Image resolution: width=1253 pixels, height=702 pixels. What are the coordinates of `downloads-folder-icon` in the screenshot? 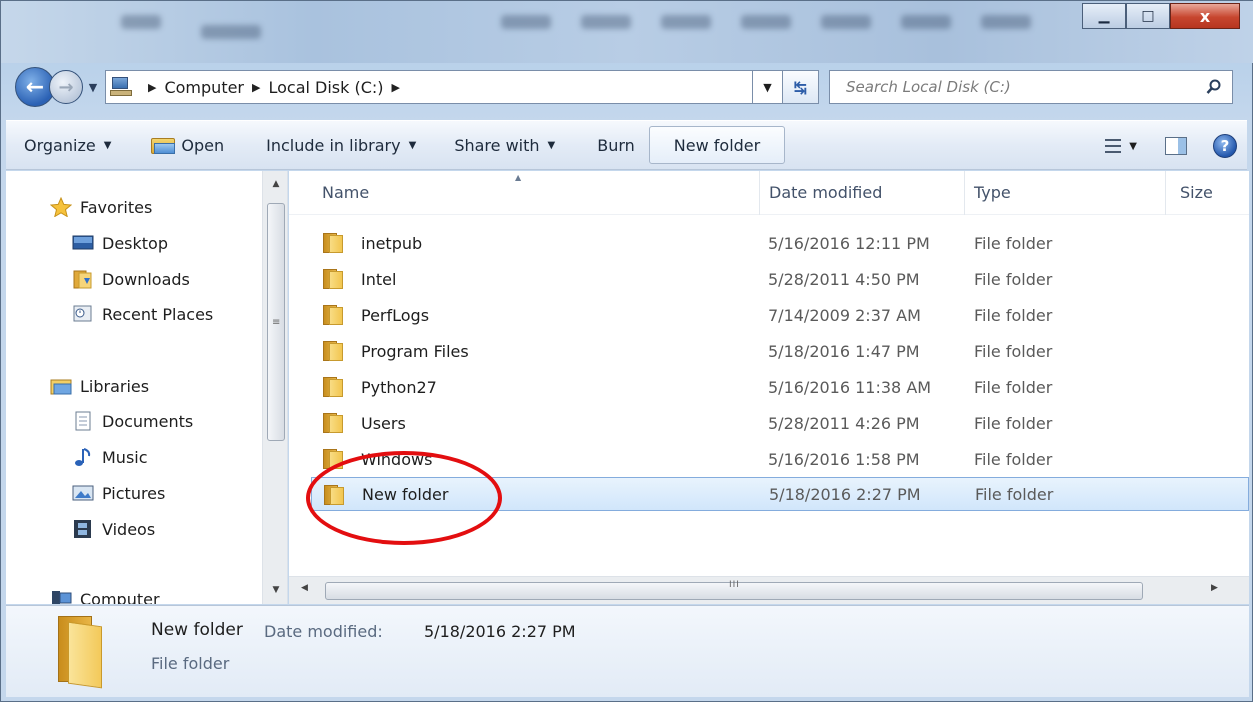 It's located at (82, 279).